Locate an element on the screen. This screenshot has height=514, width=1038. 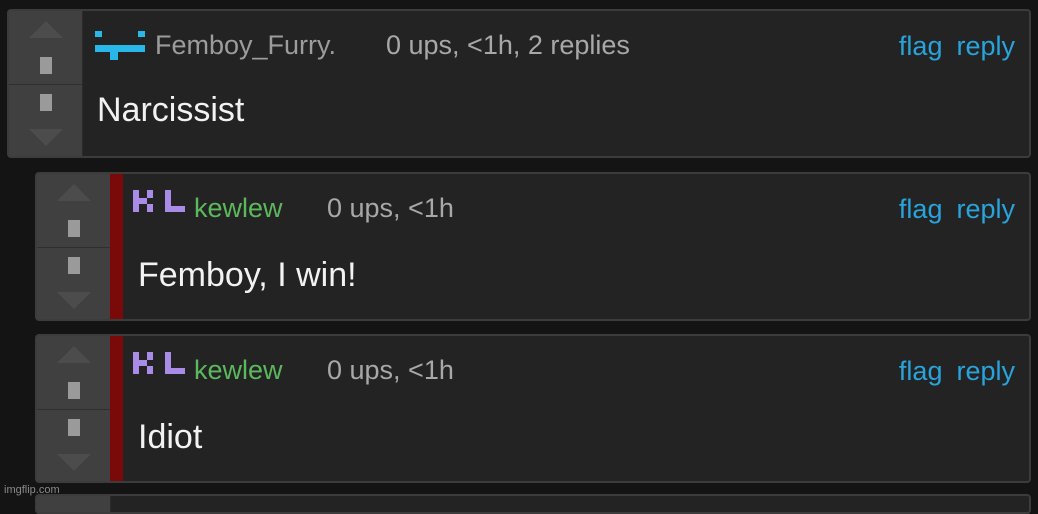
comment-text: Idiot is located at coordinates (170, 437).